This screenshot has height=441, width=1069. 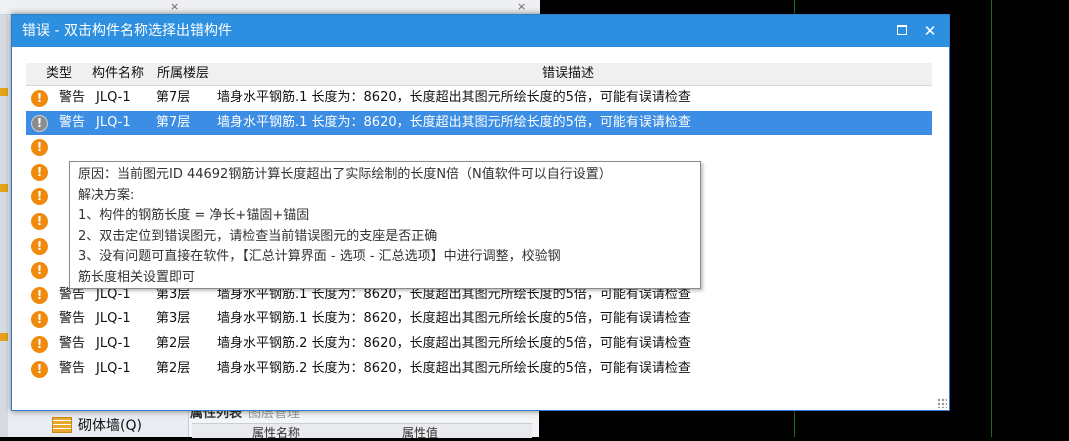 What do you see at coordinates (59, 74) in the screenshot?
I see `col-header-type: 类型` at bounding box center [59, 74].